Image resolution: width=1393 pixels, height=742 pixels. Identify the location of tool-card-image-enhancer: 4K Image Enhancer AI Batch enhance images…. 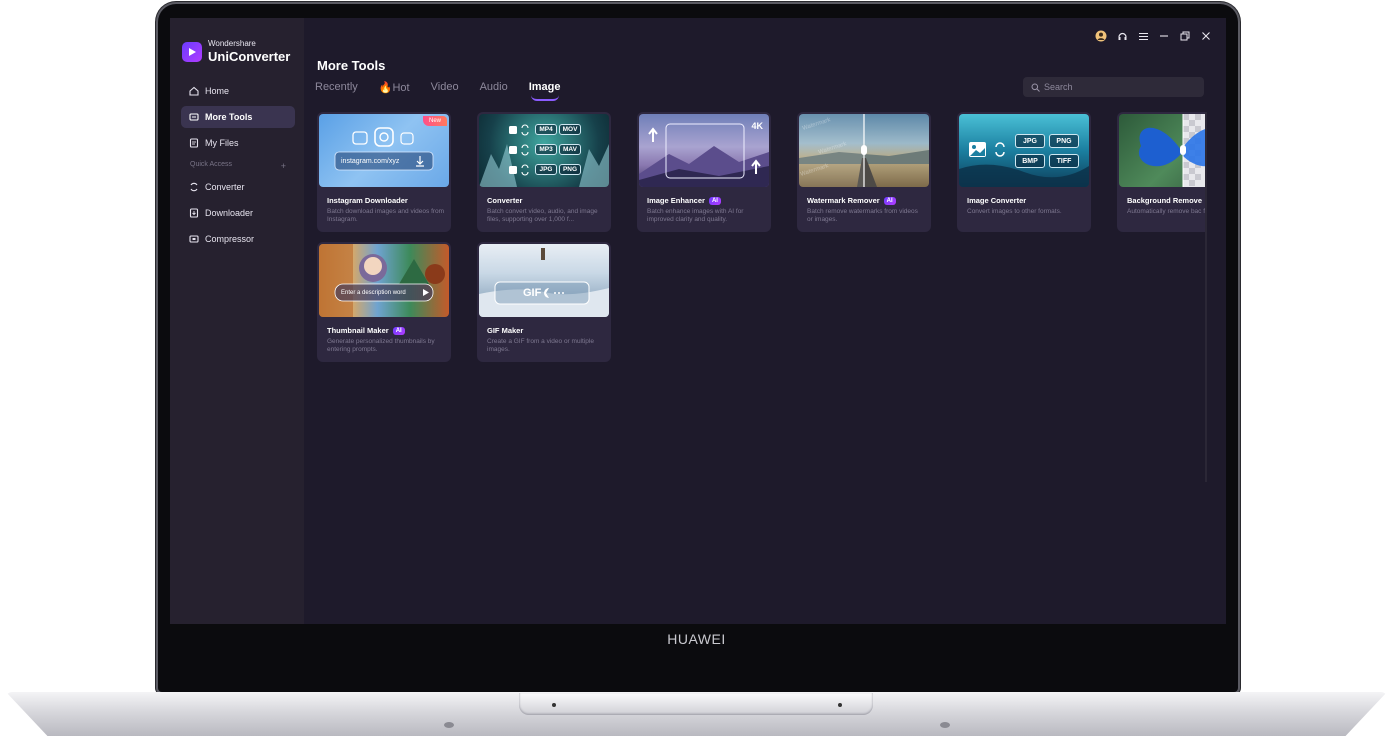
(704, 172).